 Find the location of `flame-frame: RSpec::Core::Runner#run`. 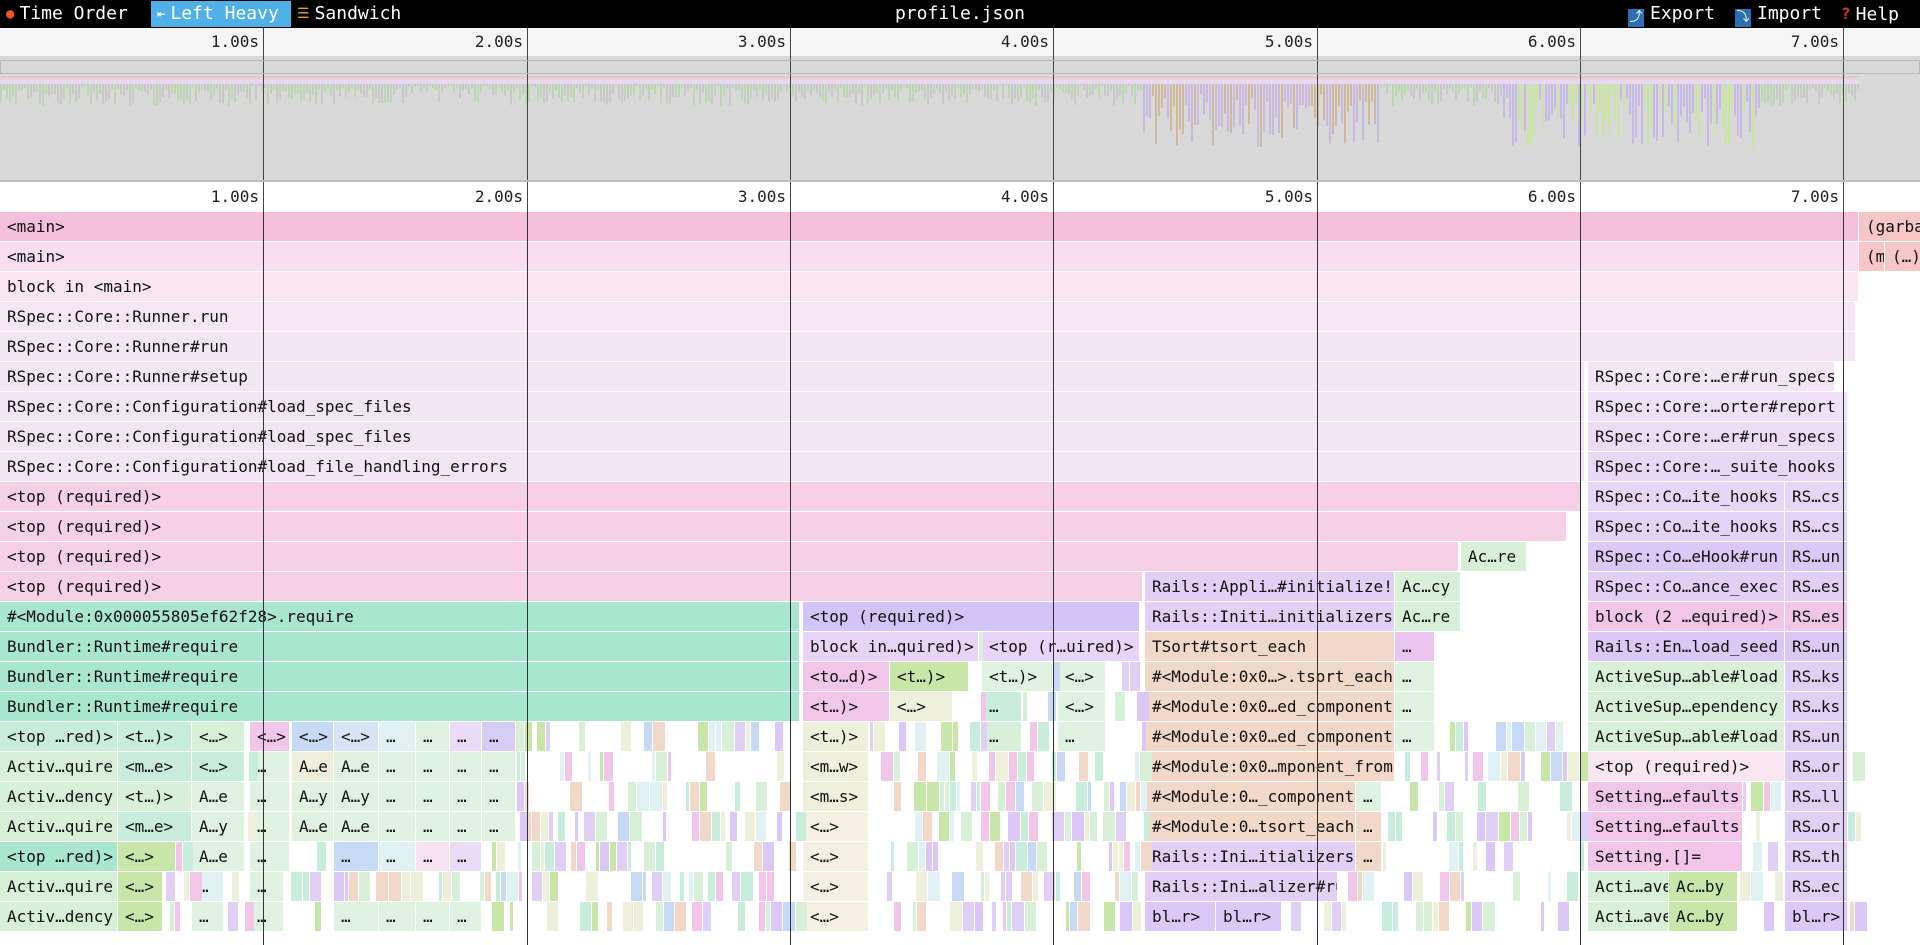

flame-frame: RSpec::Core::Runner#run is located at coordinates (928, 346).